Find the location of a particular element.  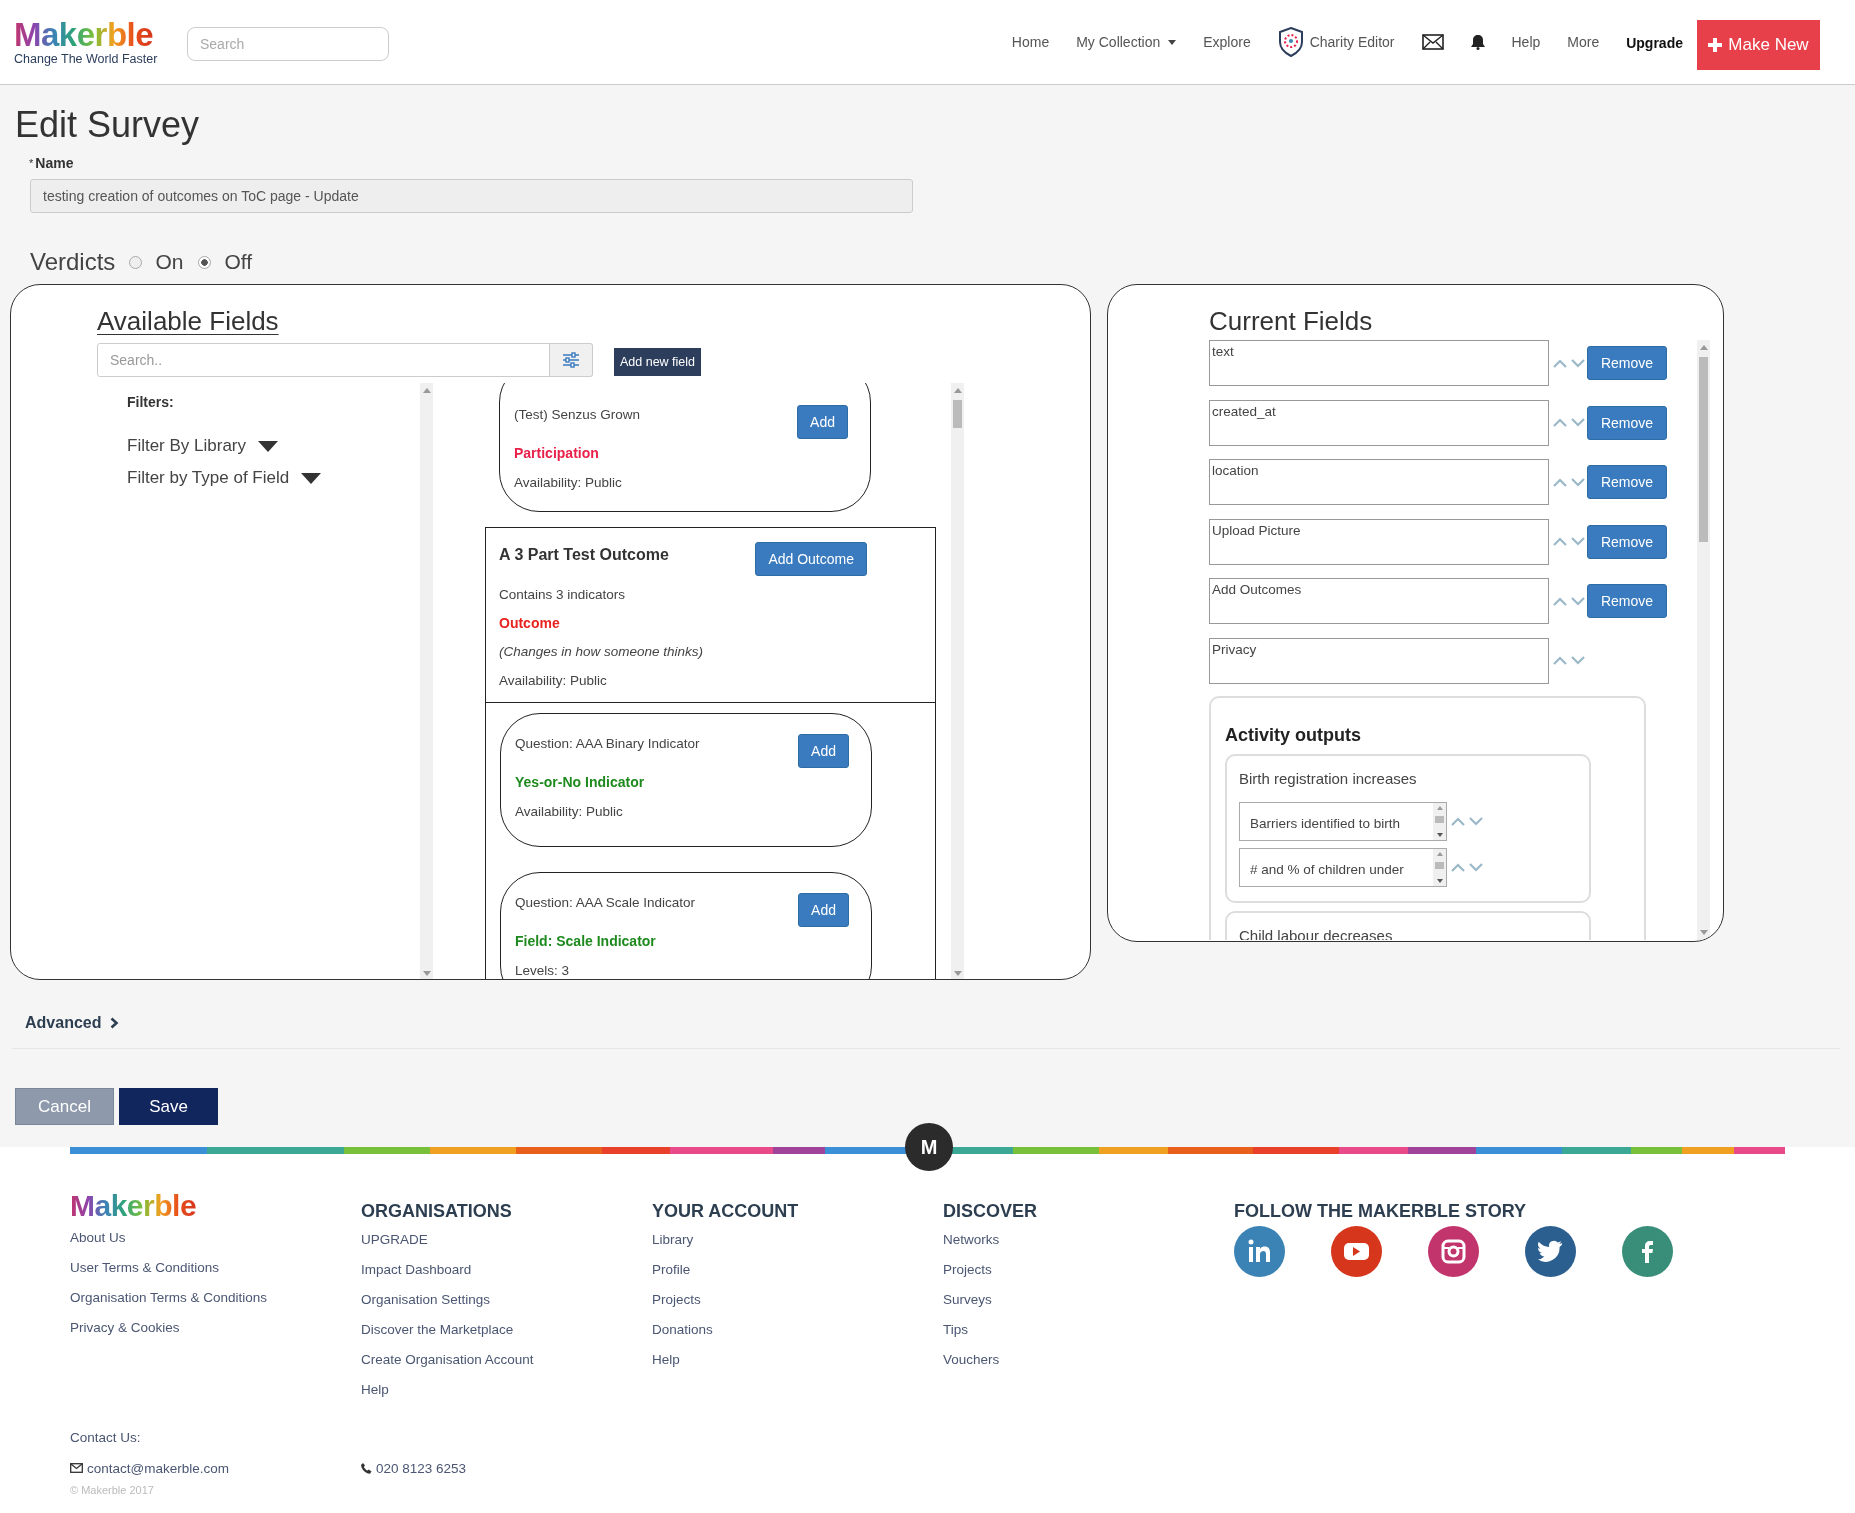

field-box: Privacy is located at coordinates (1379, 660).